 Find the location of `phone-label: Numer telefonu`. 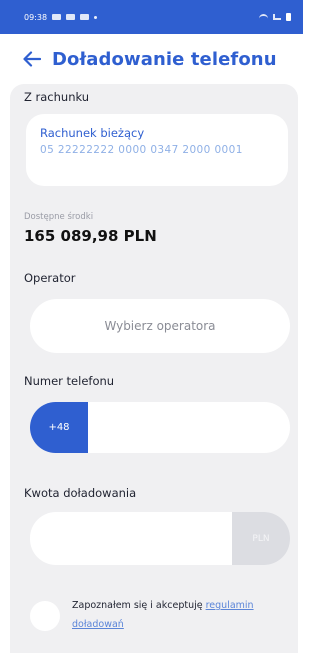

phone-label: Numer telefonu is located at coordinates (69, 381).